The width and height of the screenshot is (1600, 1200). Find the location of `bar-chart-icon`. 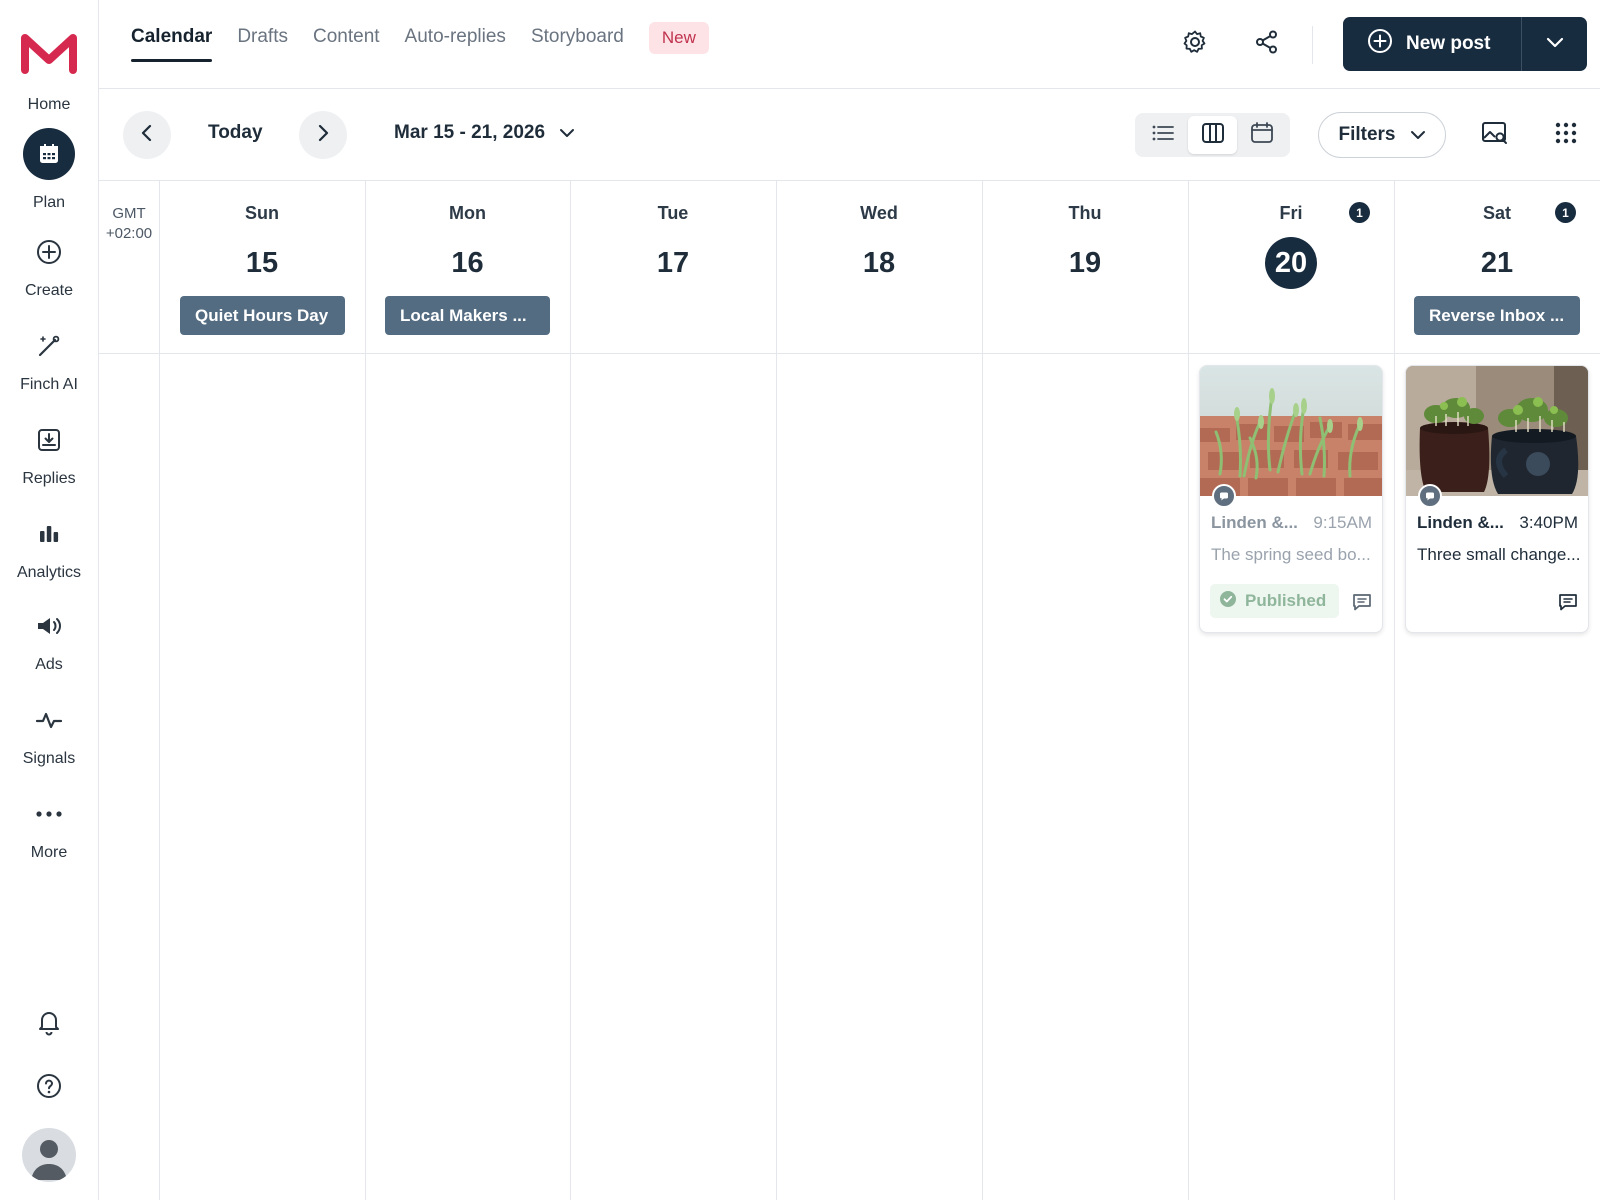

bar-chart-icon is located at coordinates (49, 534).